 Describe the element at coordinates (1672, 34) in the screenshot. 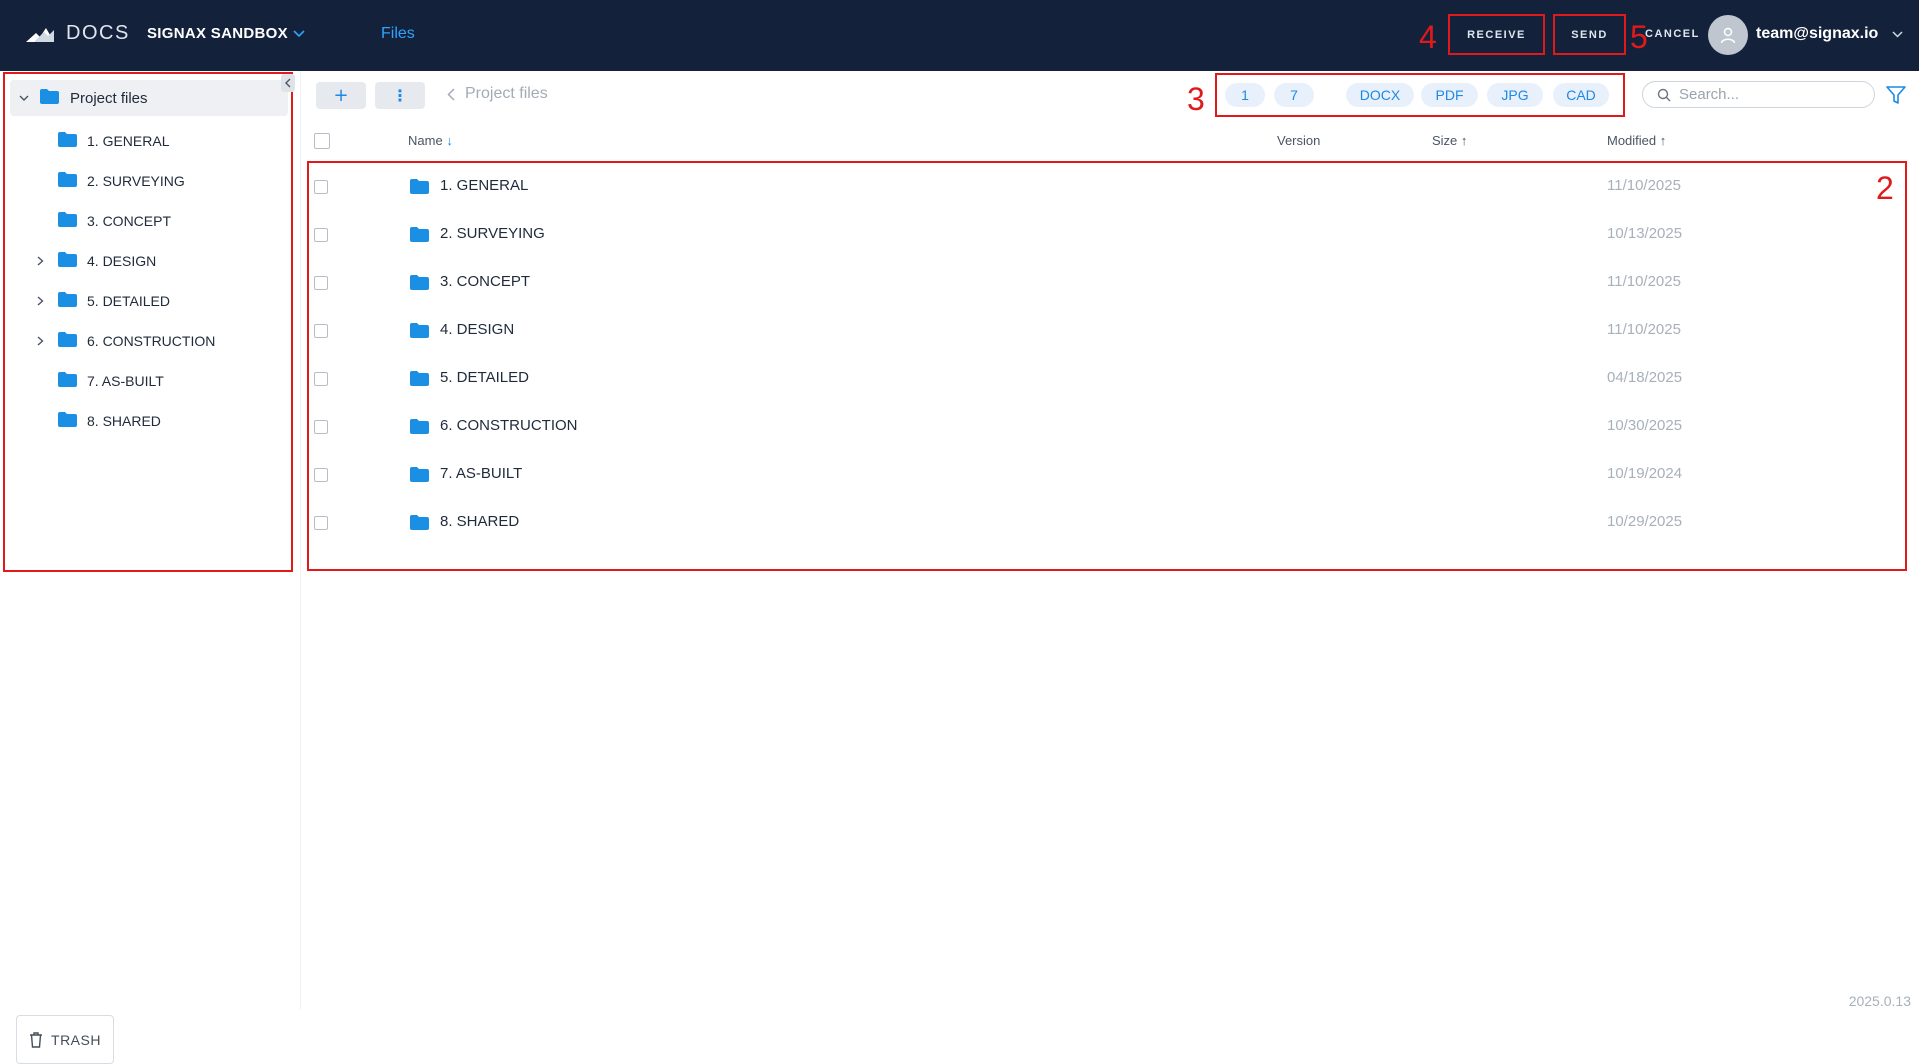

I see `cancel-button: CANCEL` at that location.